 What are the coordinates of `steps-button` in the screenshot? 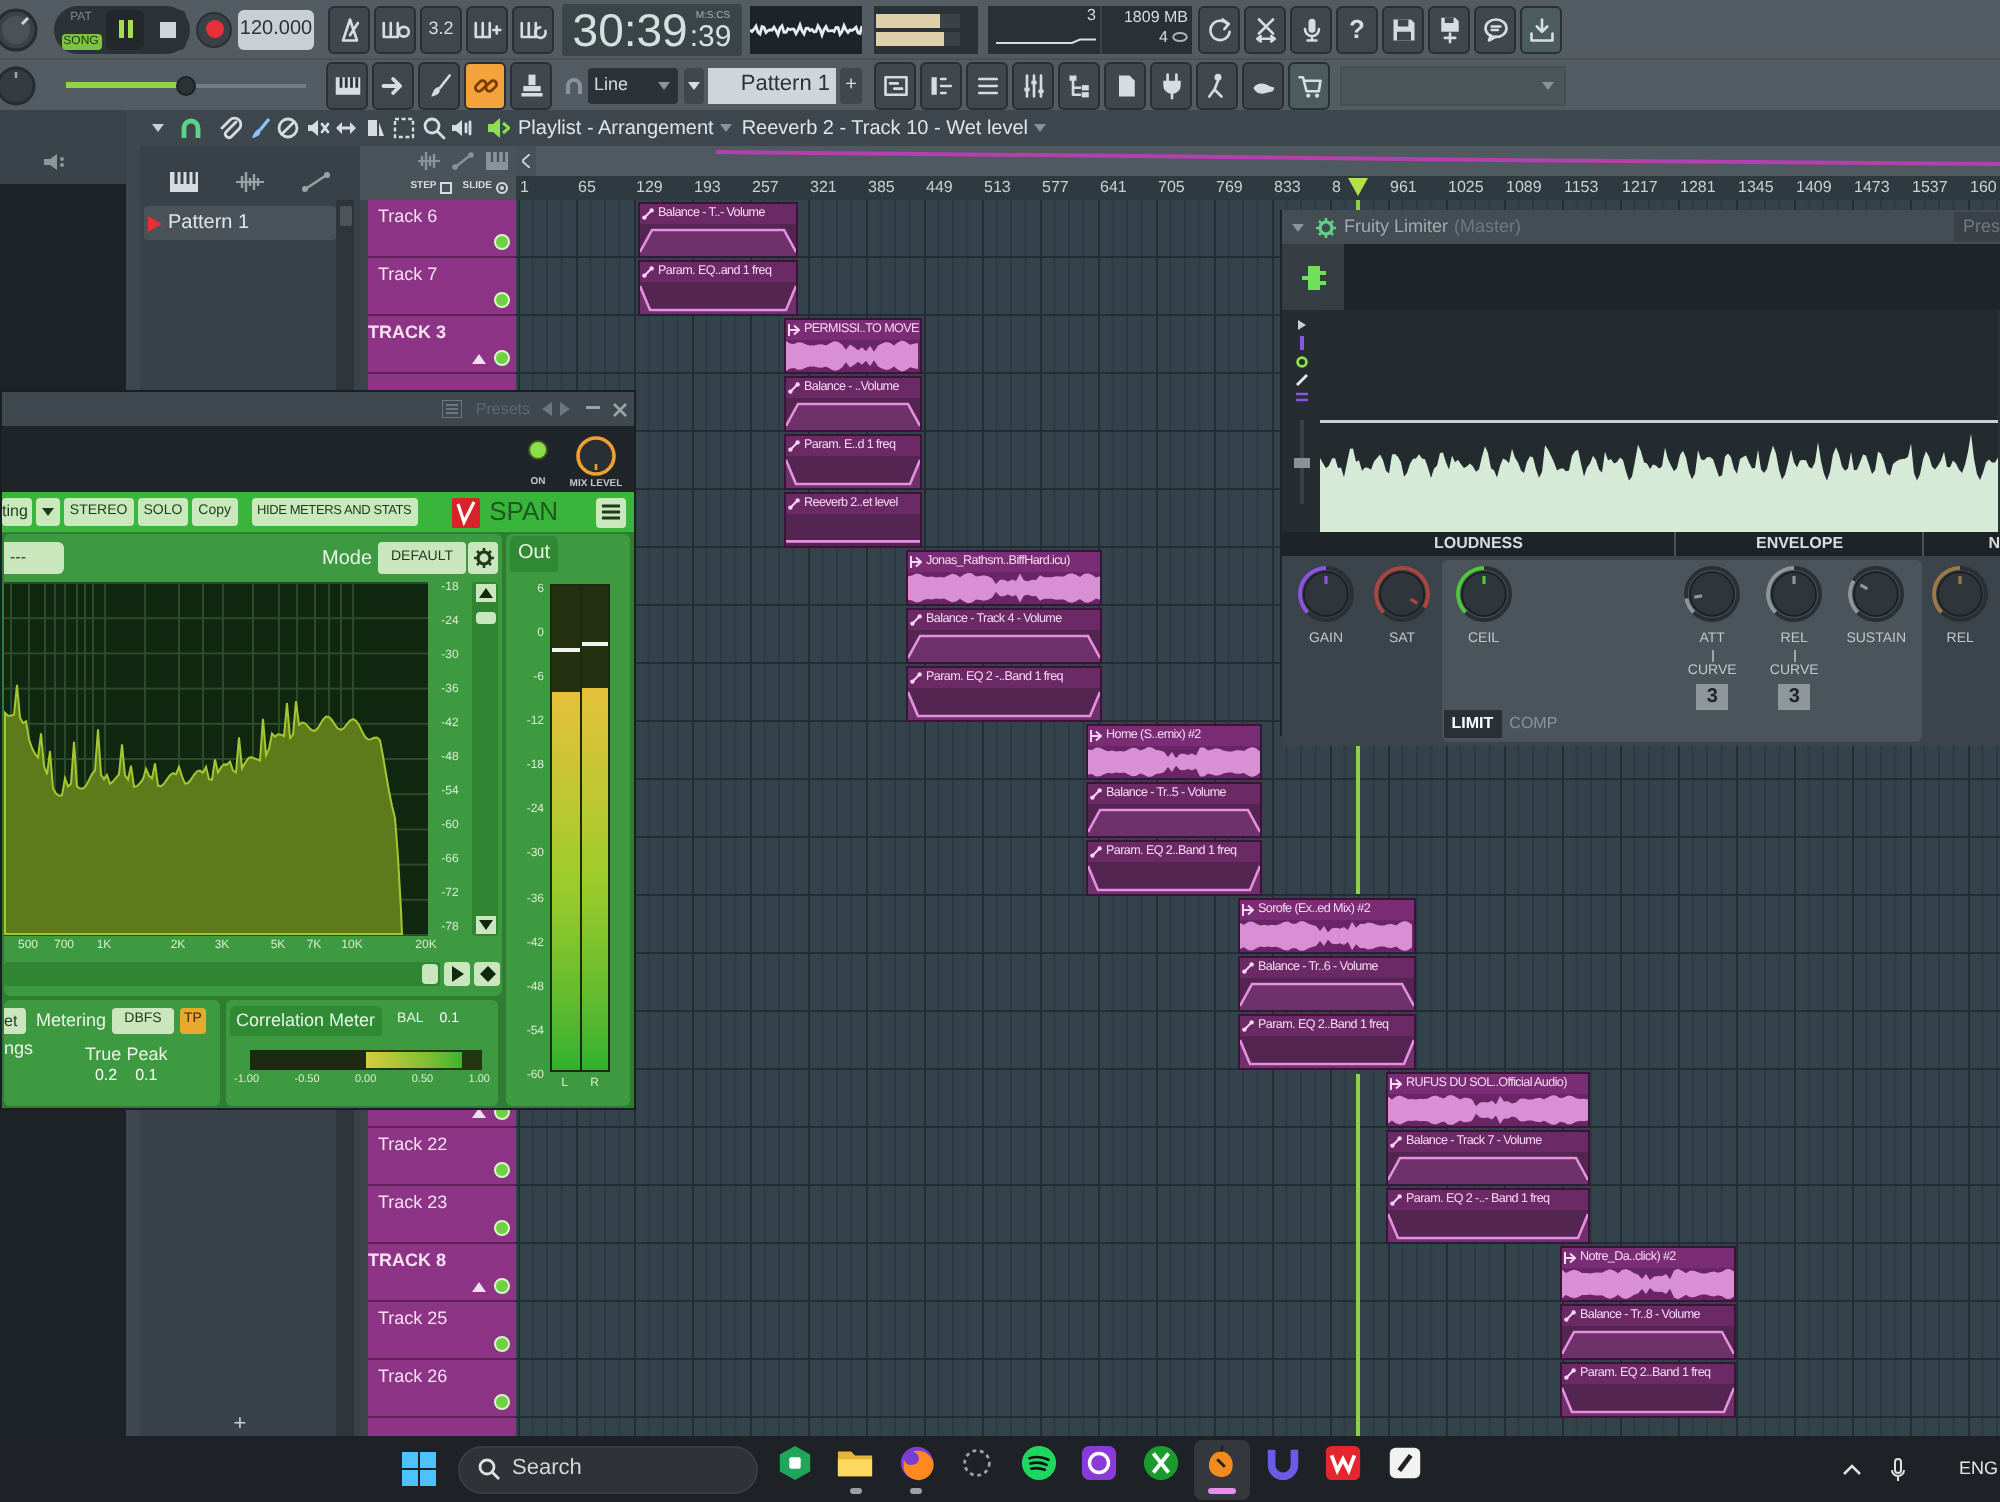 It's located at (941, 85).